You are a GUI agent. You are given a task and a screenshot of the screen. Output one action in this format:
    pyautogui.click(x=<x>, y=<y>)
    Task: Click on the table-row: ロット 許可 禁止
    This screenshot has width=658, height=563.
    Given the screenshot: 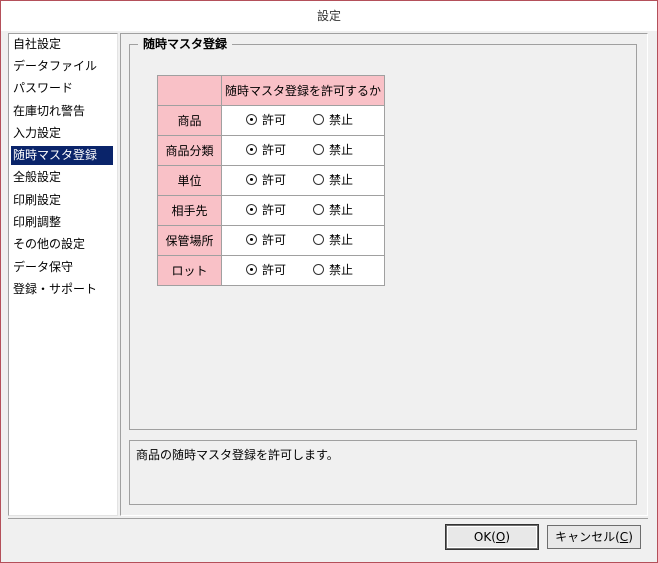 What is the action you would take?
    pyautogui.click(x=271, y=270)
    